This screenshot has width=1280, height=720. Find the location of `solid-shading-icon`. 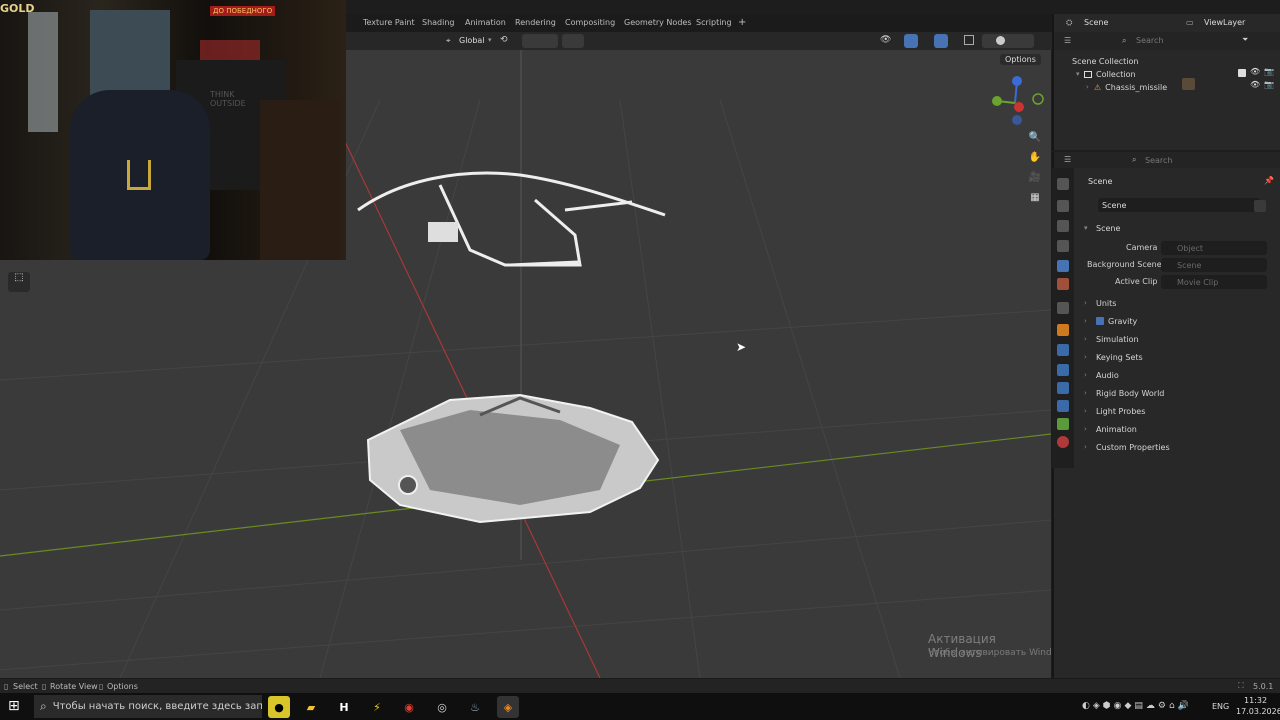

solid-shading-icon is located at coordinates (1000, 40).